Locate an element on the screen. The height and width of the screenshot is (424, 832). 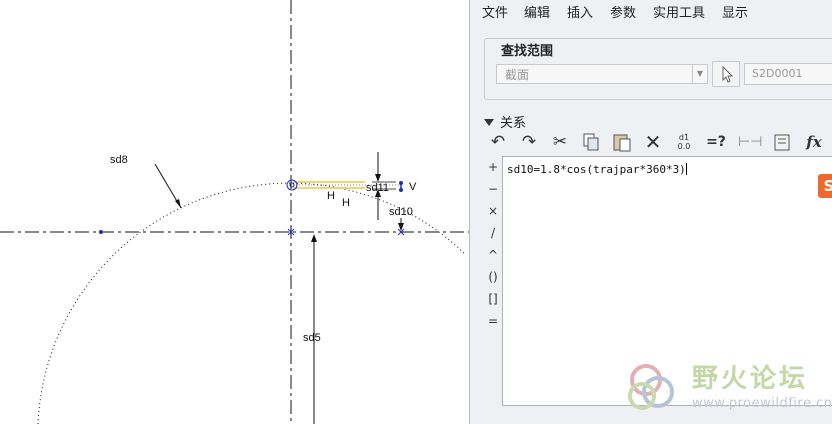
menu-insert: 插入 is located at coordinates (580, 11).